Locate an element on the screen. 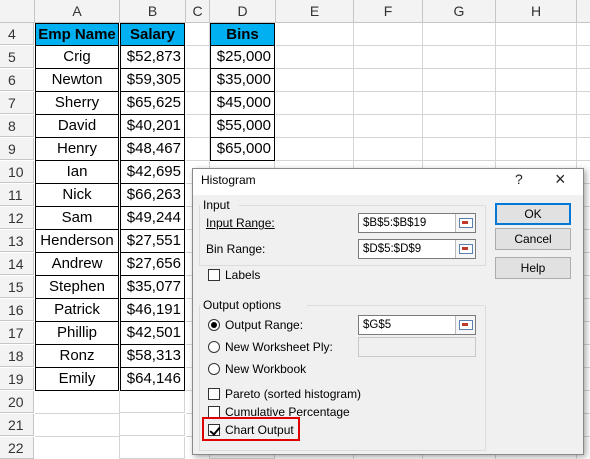 The height and width of the screenshot is (459, 590). input-range-label-text: Input Range: is located at coordinates (240, 223).